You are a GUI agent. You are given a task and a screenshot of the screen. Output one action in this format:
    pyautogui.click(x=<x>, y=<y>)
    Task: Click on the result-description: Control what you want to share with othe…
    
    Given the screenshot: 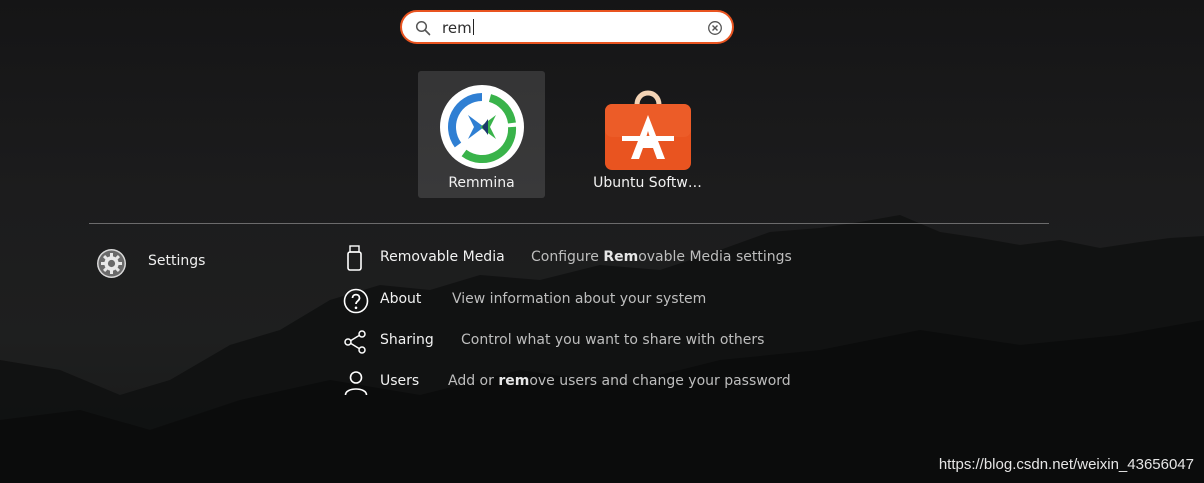 What is the action you would take?
    pyautogui.click(x=613, y=340)
    